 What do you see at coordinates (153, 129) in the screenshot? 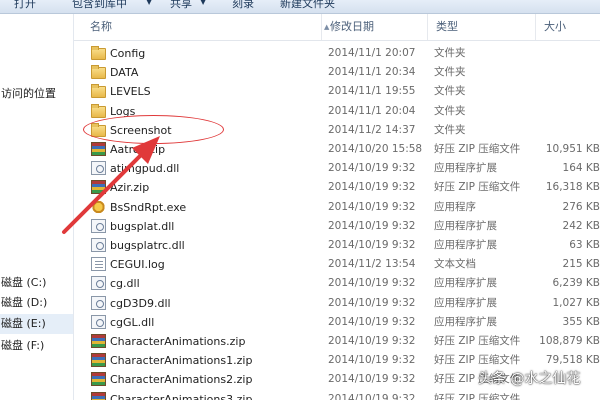
I see `highlight-ellipse` at bounding box center [153, 129].